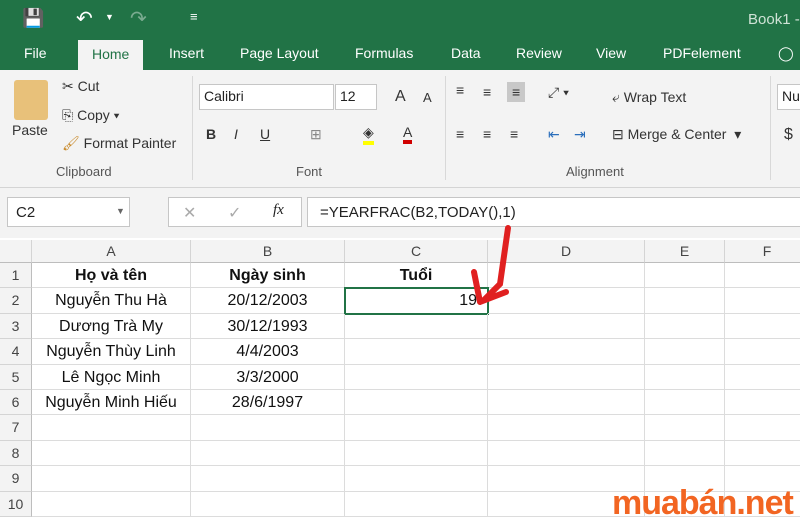 Image resolution: width=800 pixels, height=523 pixels. What do you see at coordinates (268, 326) in the screenshot?
I see `cell-B3: 30/12/1993` at bounding box center [268, 326].